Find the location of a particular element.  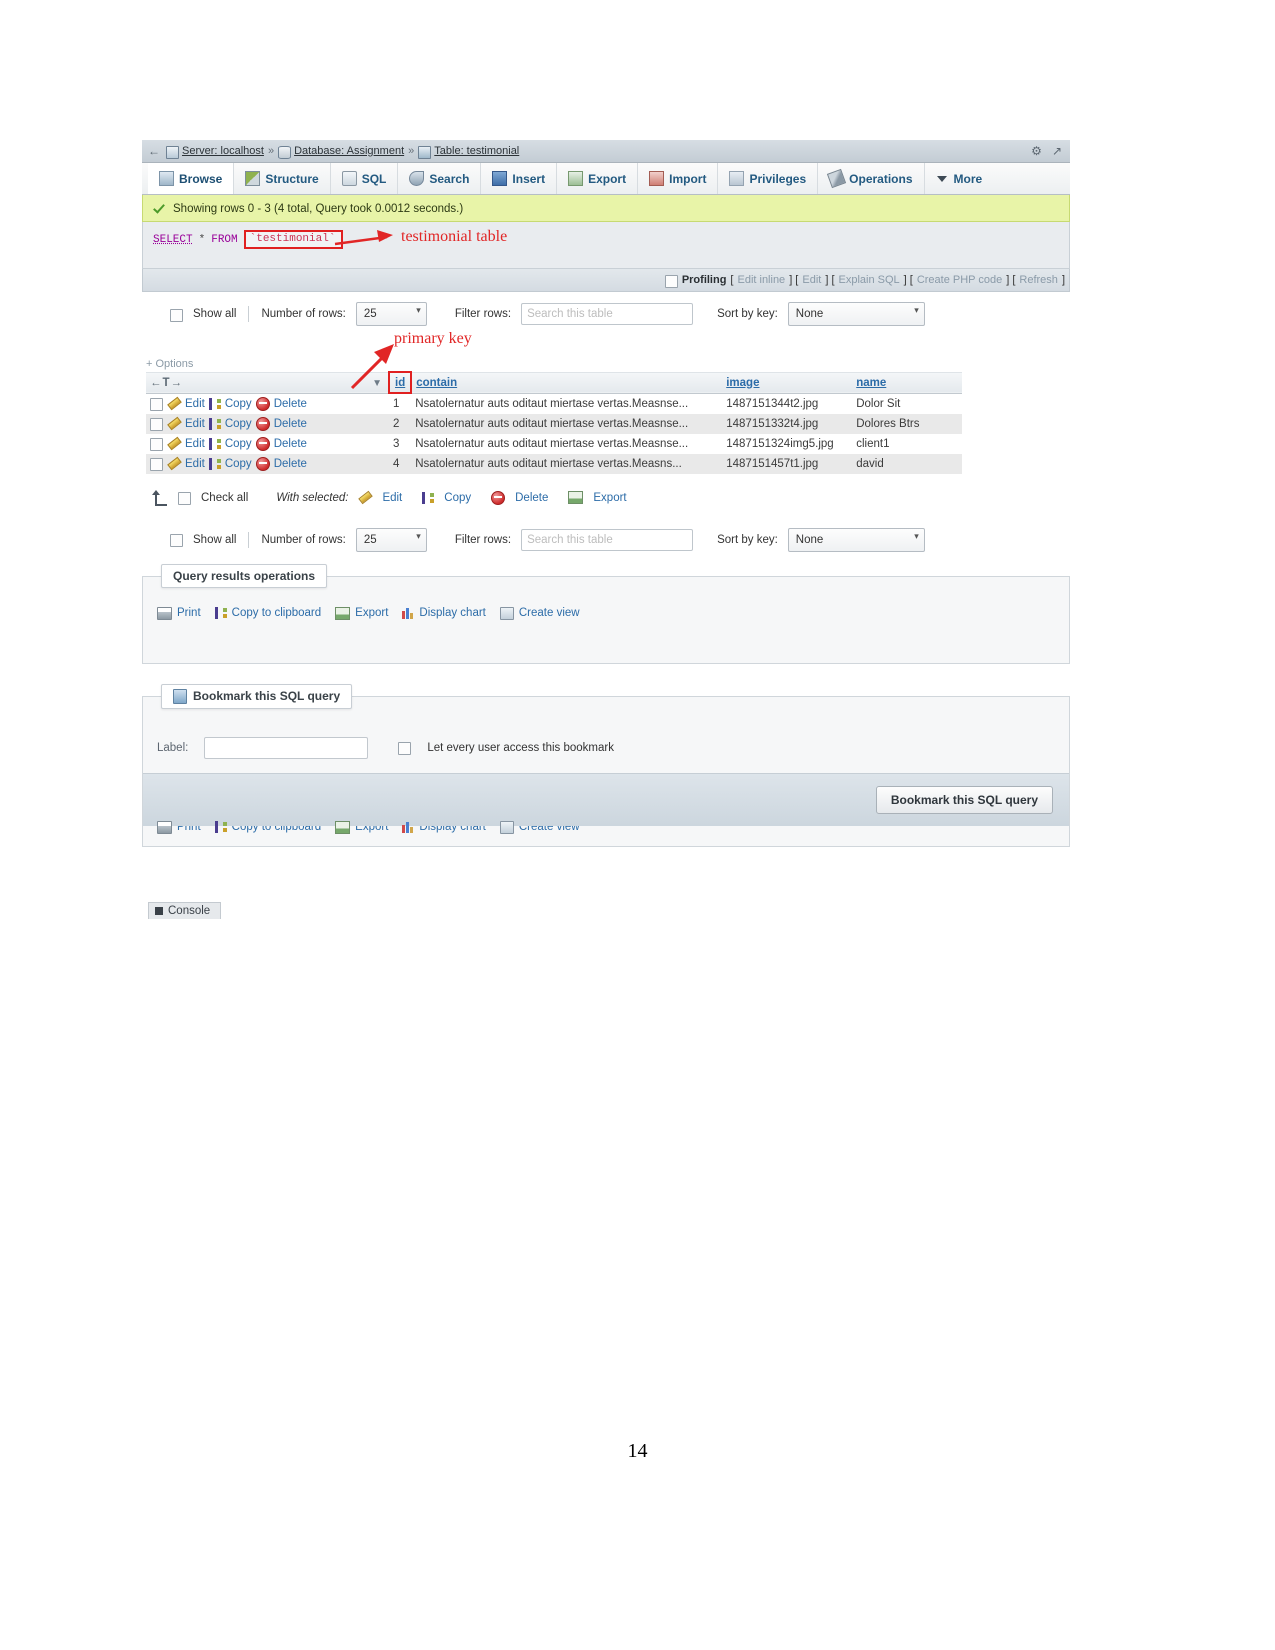

number-of-rows-select-bottom: 25 is located at coordinates (391, 539).